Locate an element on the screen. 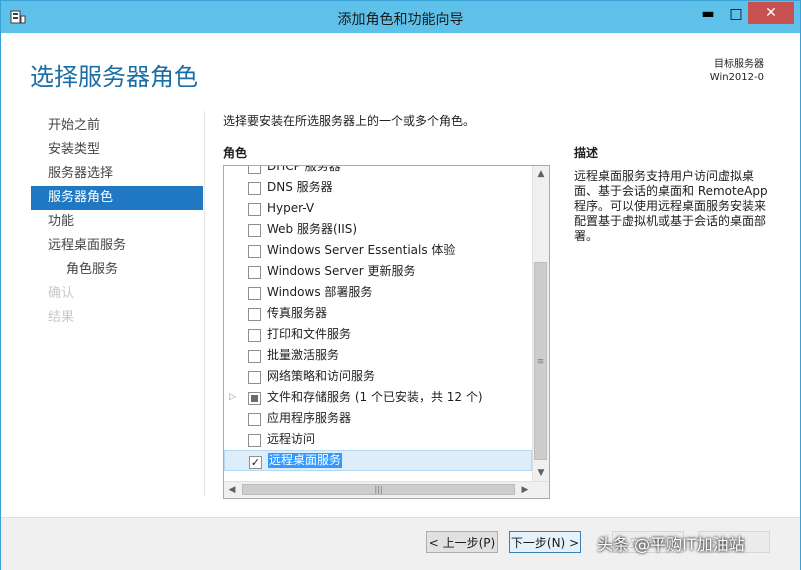  previous-button: < 上一步(P) is located at coordinates (462, 542).